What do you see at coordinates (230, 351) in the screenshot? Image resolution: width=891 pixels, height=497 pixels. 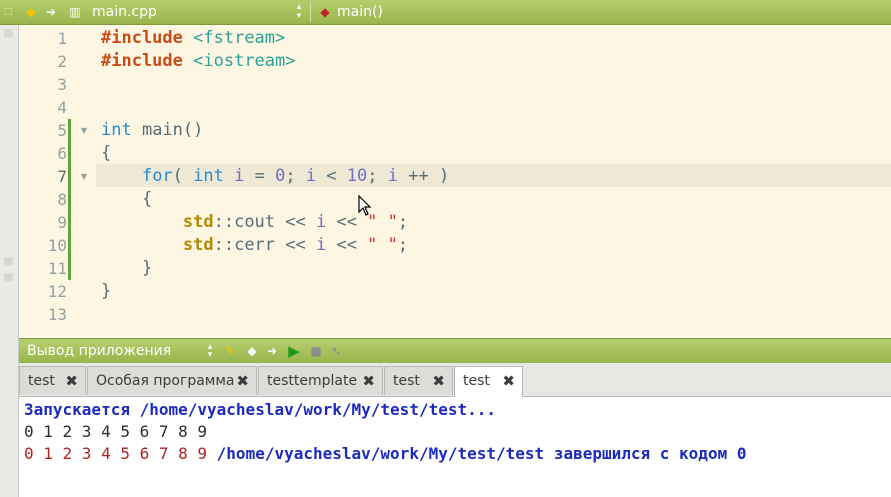 I see `clear-output-icon: ✎` at bounding box center [230, 351].